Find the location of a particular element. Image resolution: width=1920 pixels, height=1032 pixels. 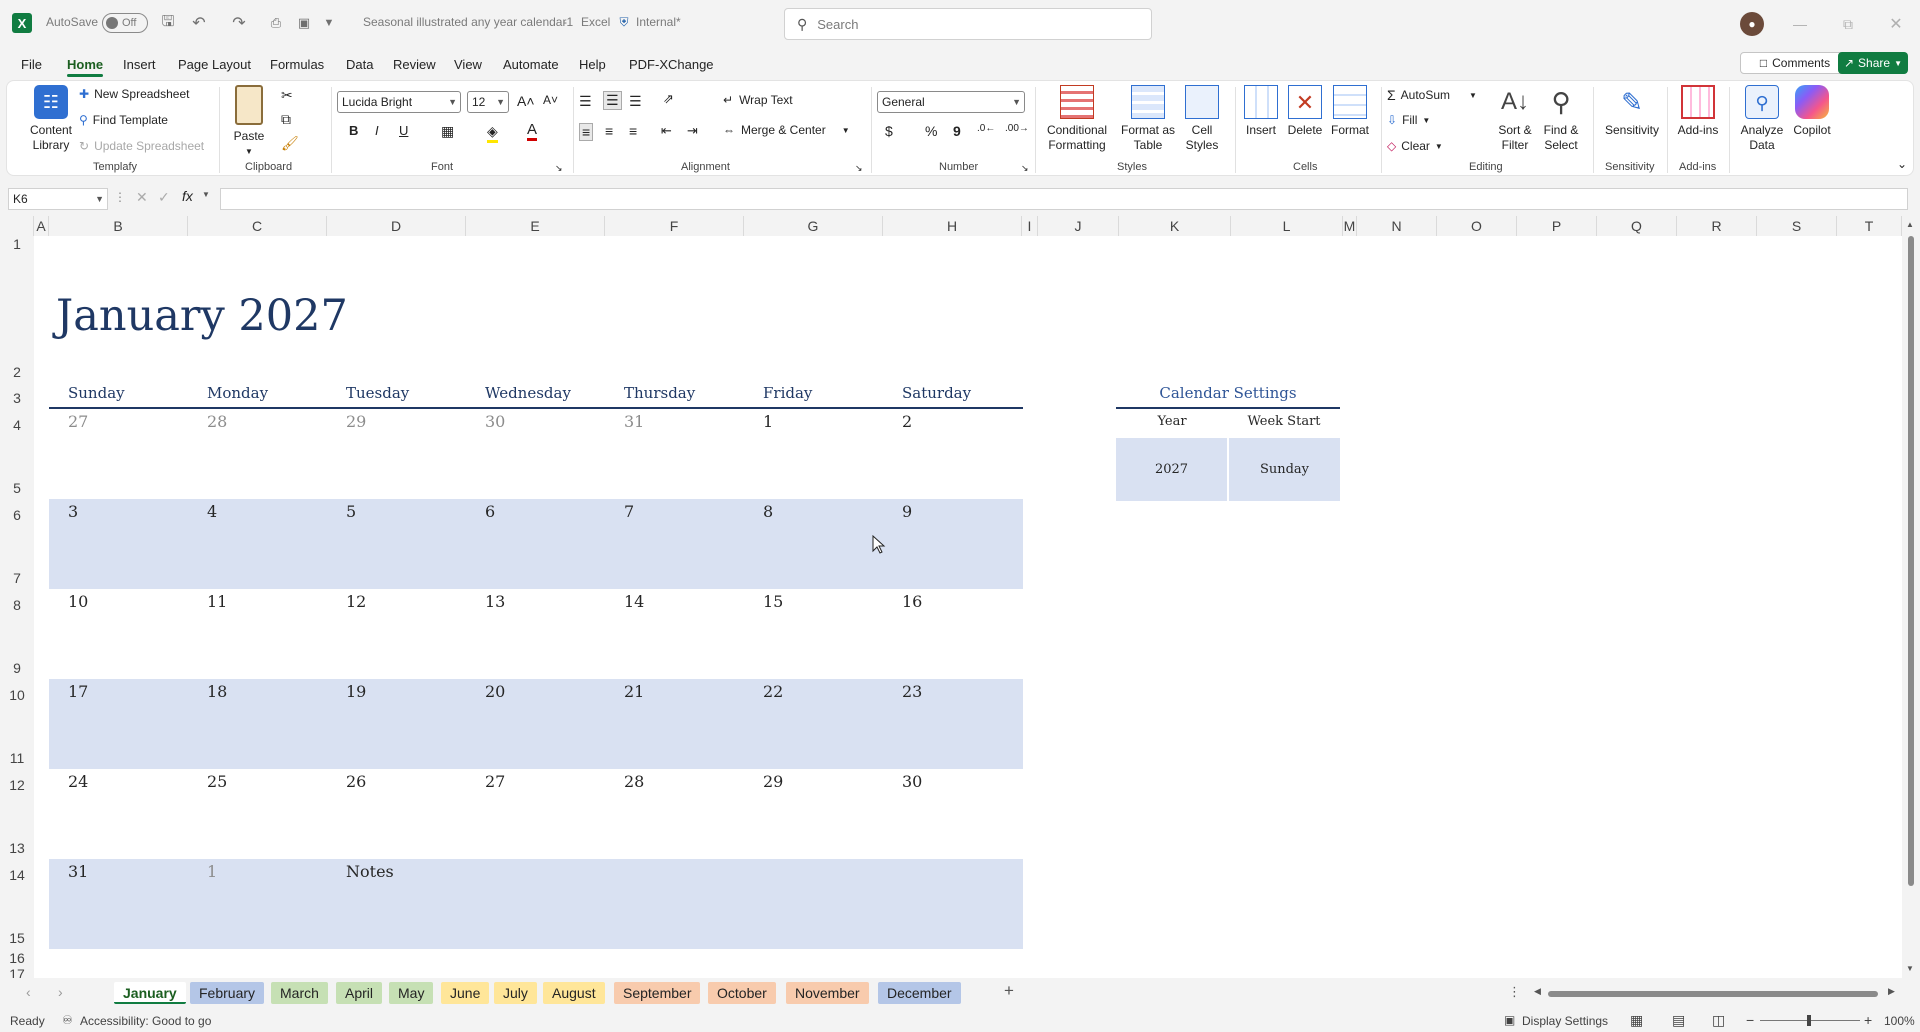

calendar-day: 17 is located at coordinates (78, 691).